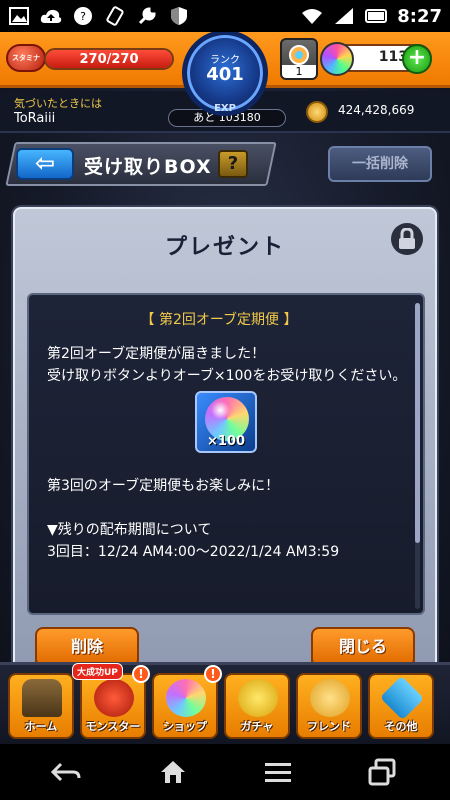  What do you see at coordinates (141, 674) in the screenshot?
I see `monster-alert-icon: !` at bounding box center [141, 674].